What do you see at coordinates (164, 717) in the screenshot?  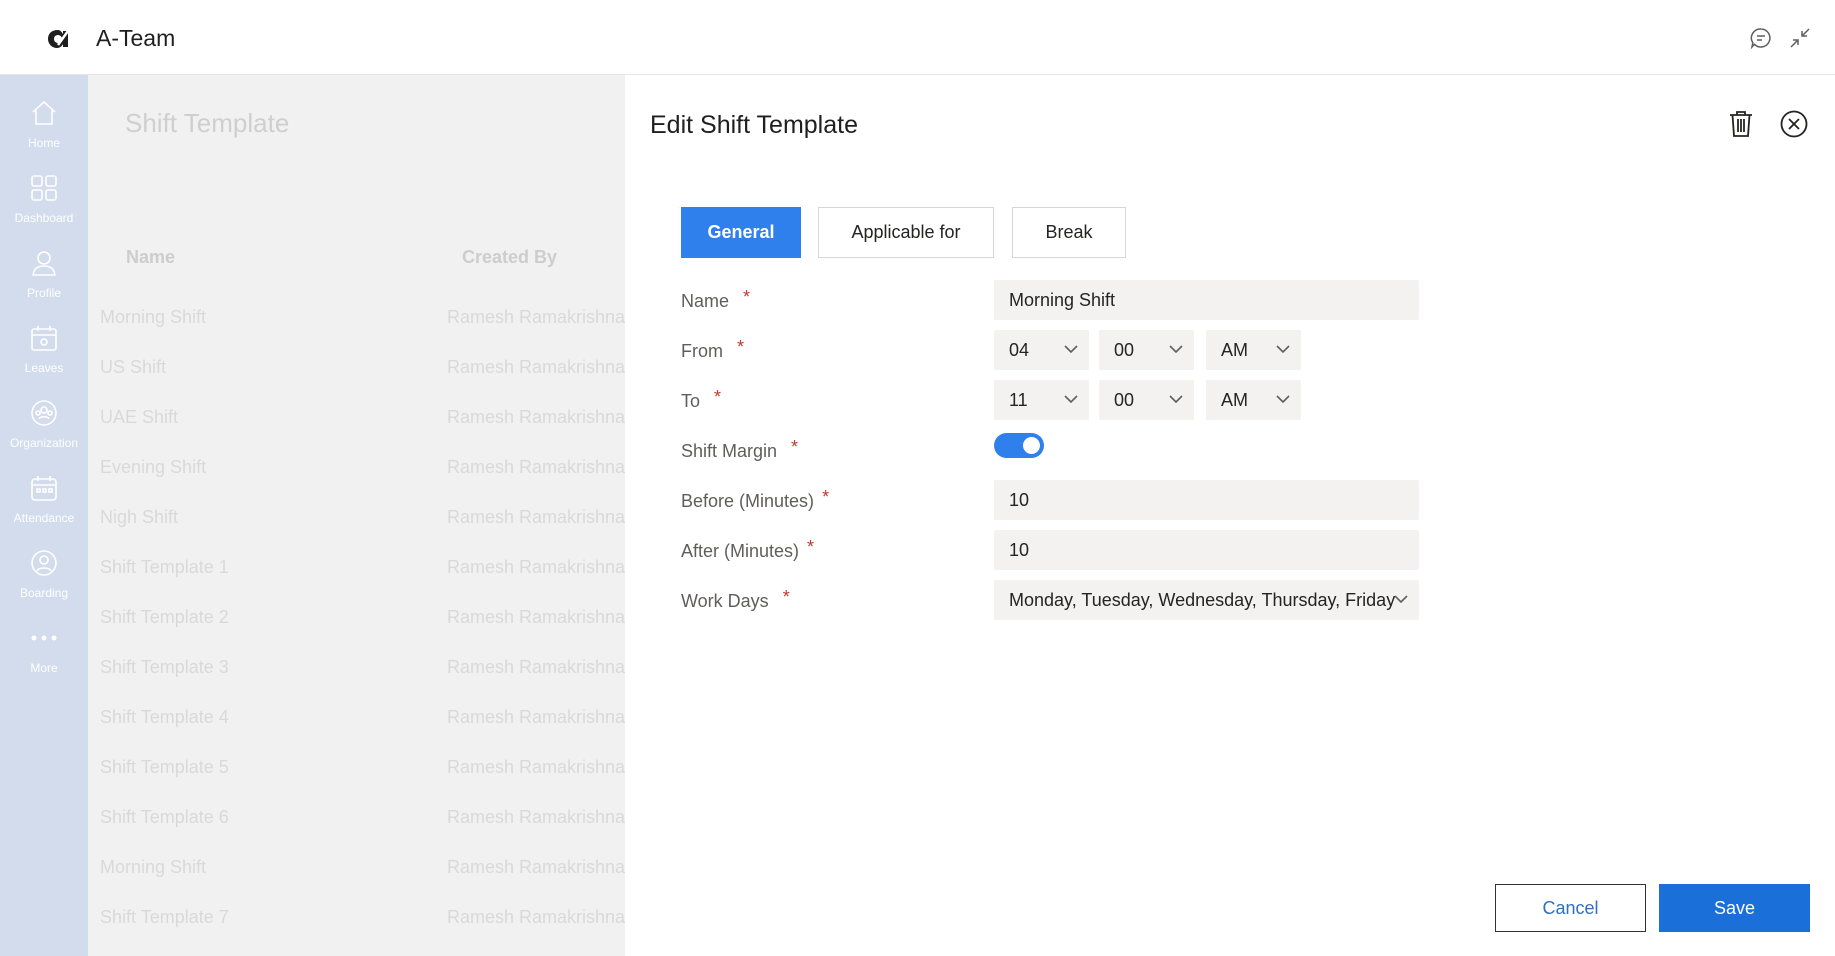 I see `row-name-cell: Shift Template 4` at bounding box center [164, 717].